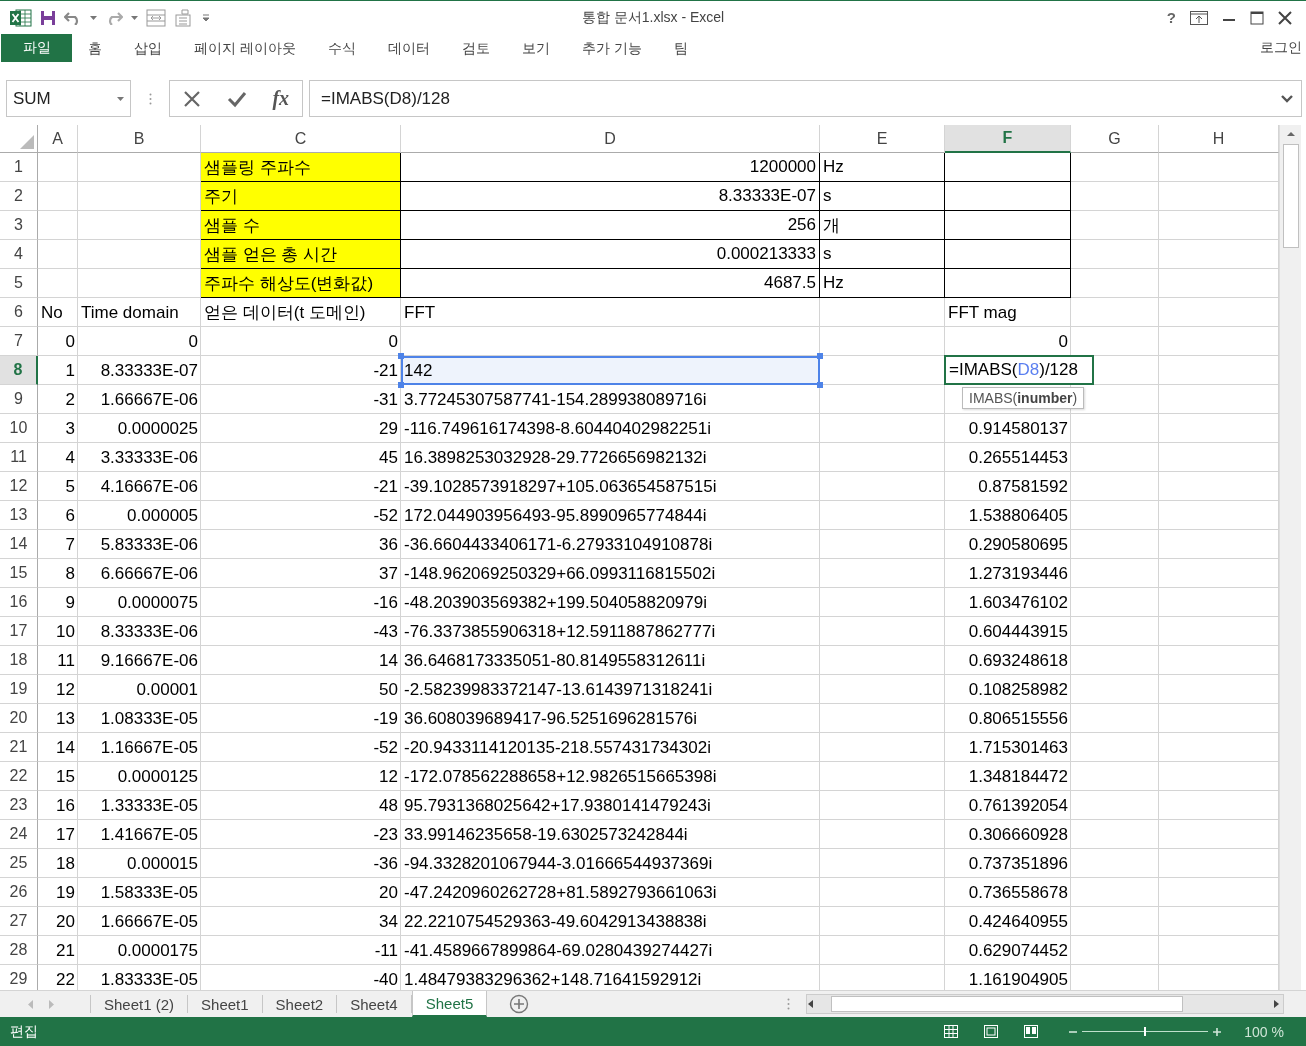  What do you see at coordinates (811, 1004) in the screenshot?
I see `scroll-left-icon` at bounding box center [811, 1004].